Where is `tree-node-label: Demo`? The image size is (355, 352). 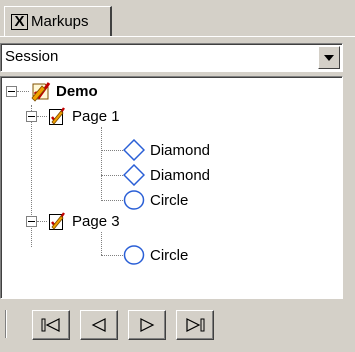
tree-node-label: Demo is located at coordinates (77, 91).